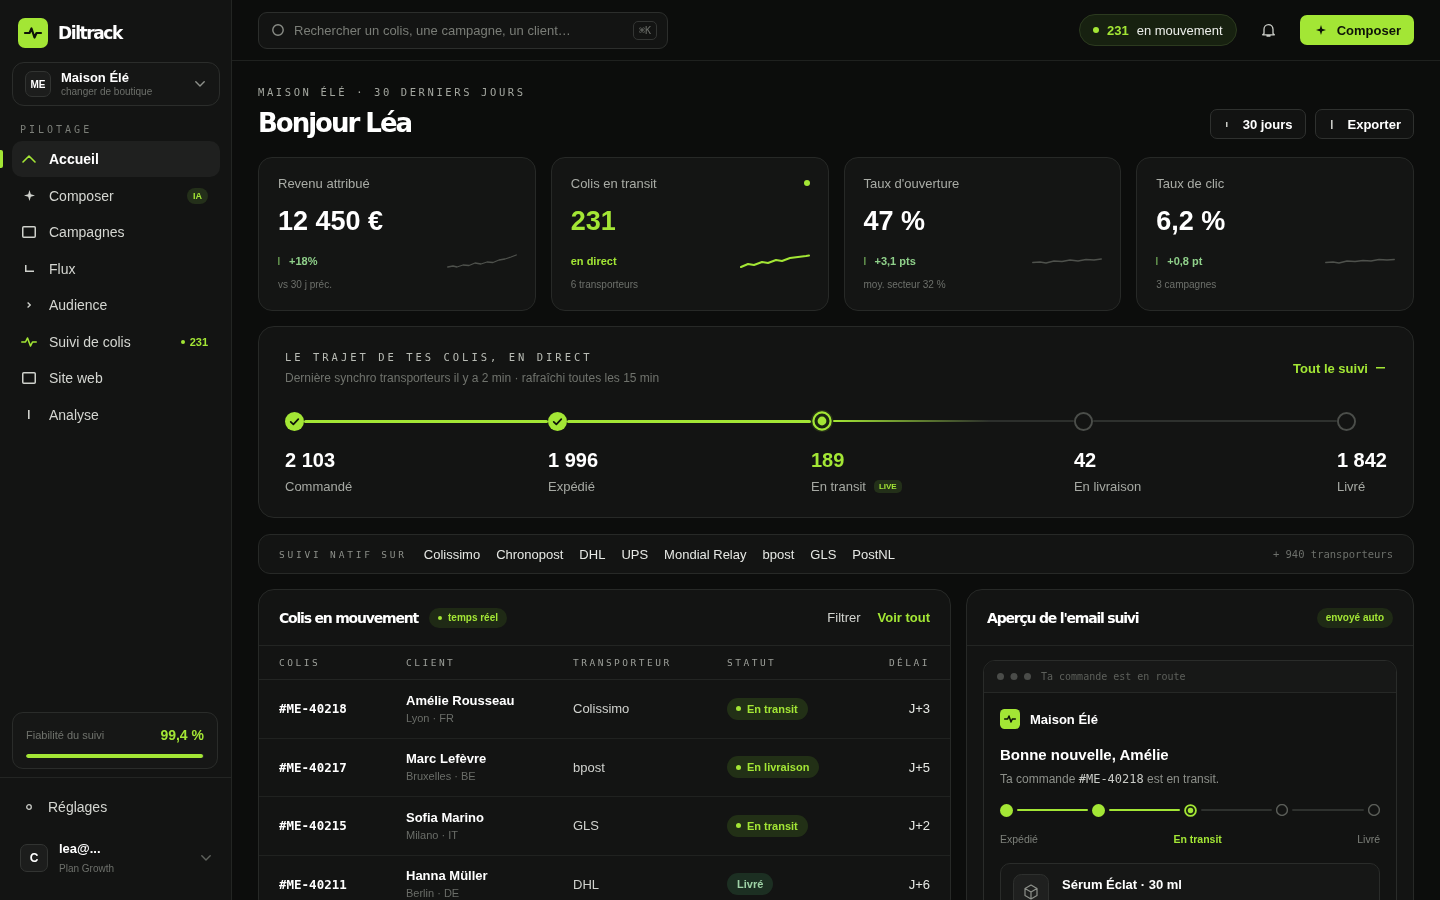 Image resolution: width=1440 pixels, height=900 pixels. What do you see at coordinates (107, 91) in the screenshot?
I see `shop-hint: changer de boutique` at bounding box center [107, 91].